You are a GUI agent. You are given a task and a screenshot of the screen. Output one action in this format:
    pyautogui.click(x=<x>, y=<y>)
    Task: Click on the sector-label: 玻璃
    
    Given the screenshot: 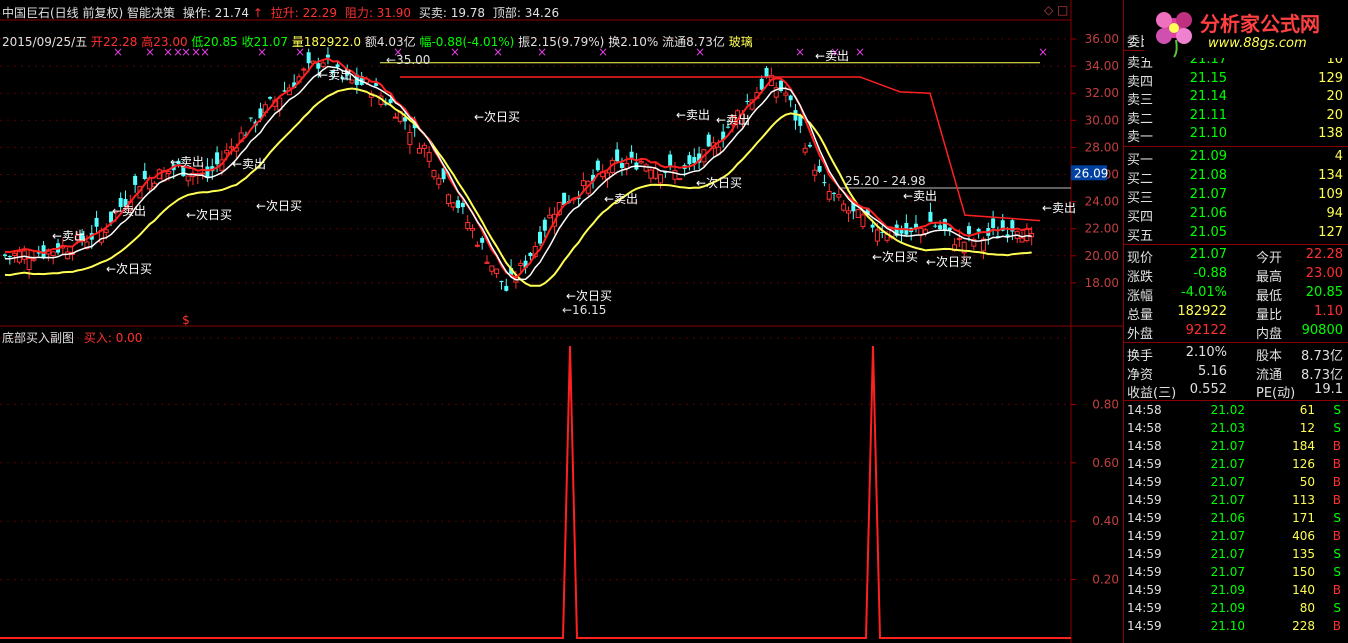 What is the action you would take?
    pyautogui.click(x=741, y=42)
    